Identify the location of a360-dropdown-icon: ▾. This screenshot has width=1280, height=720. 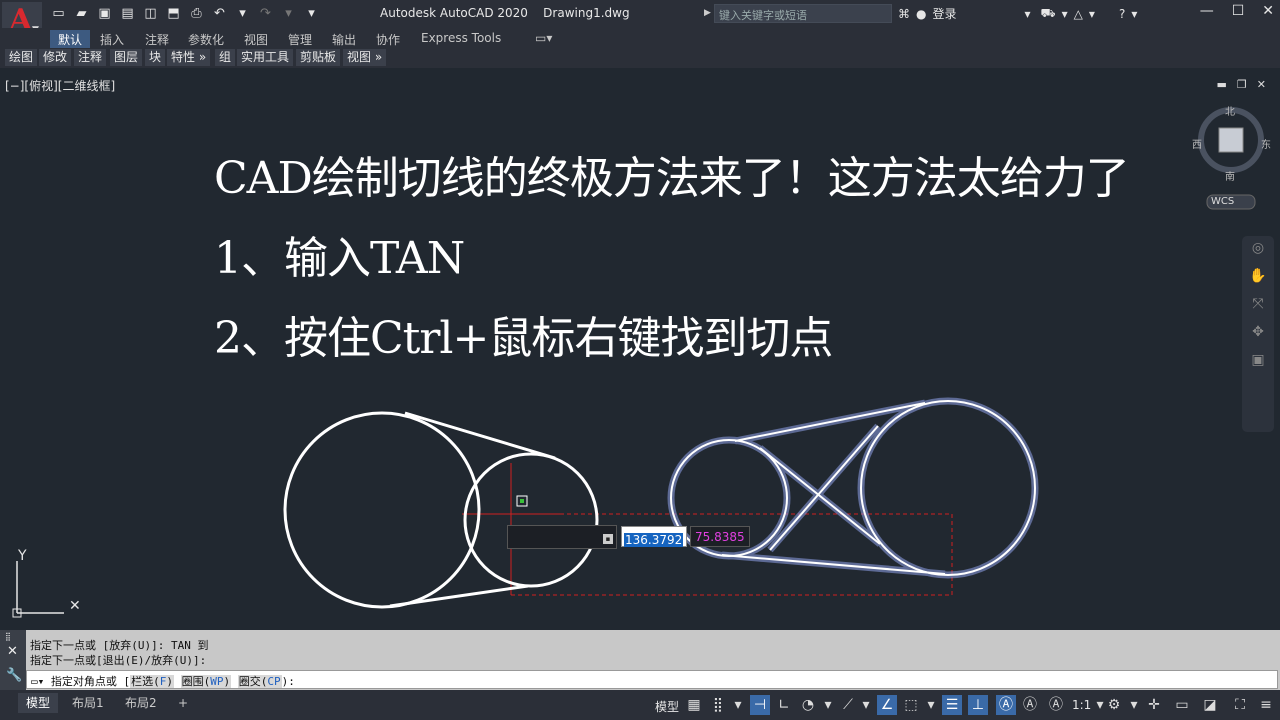
(1092, 14).